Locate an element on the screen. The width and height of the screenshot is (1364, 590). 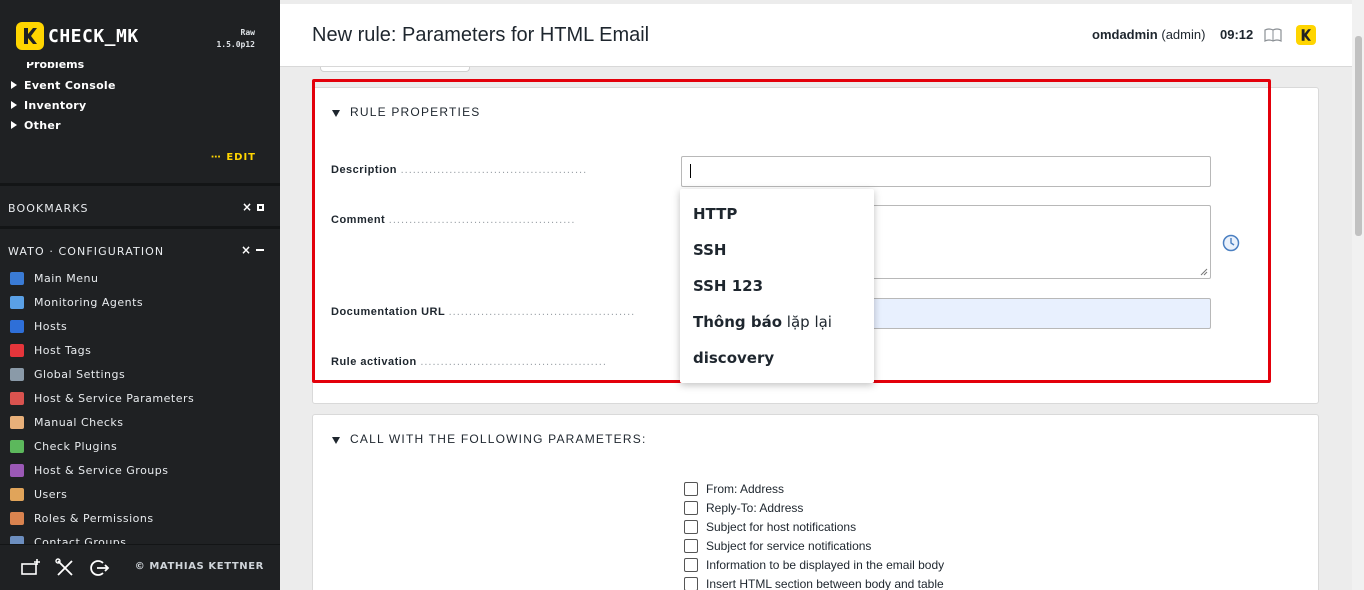
username: omdadmin is located at coordinates (1125, 34).